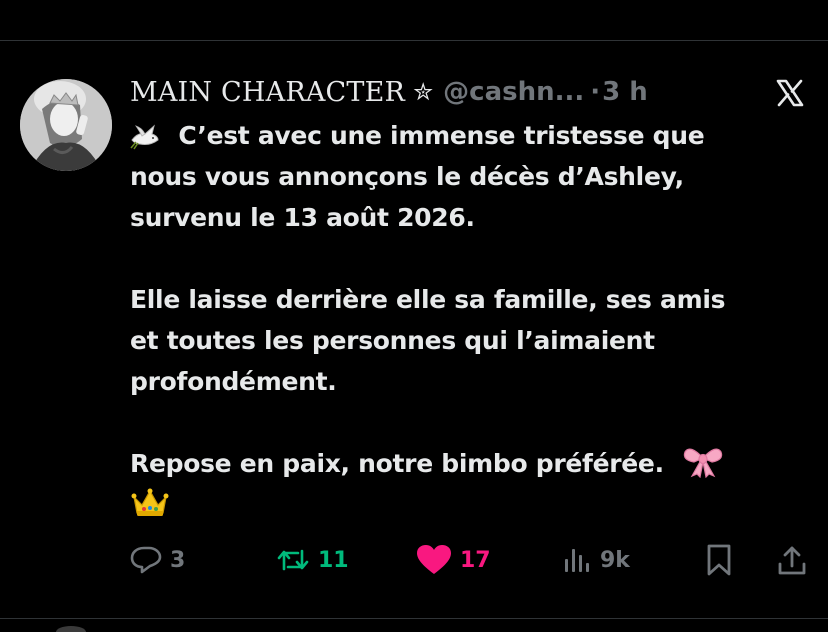 Image resolution: width=828 pixels, height=632 pixels. What do you see at coordinates (577, 560) in the screenshot?
I see `views-icon` at bounding box center [577, 560].